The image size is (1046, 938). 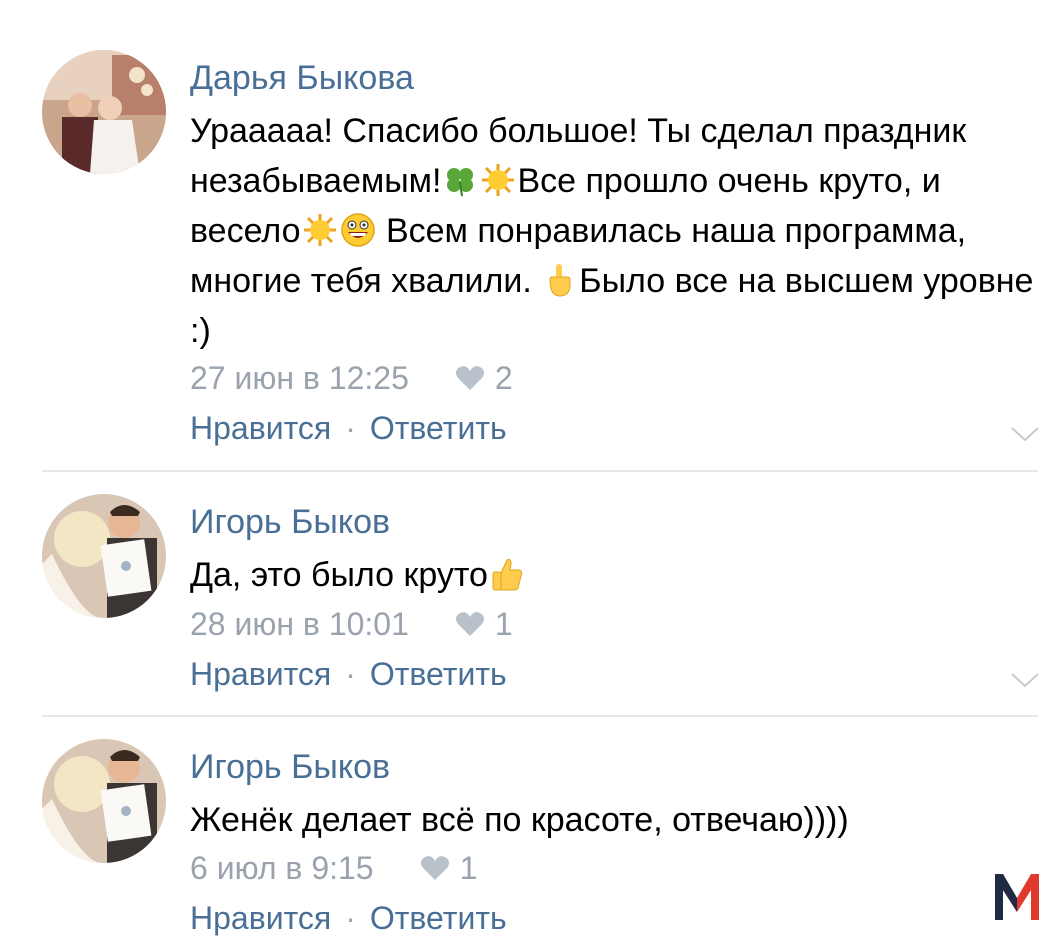 I want to click on comment-meta: 28 июн в 10:01 1, so click(x=351, y=624).